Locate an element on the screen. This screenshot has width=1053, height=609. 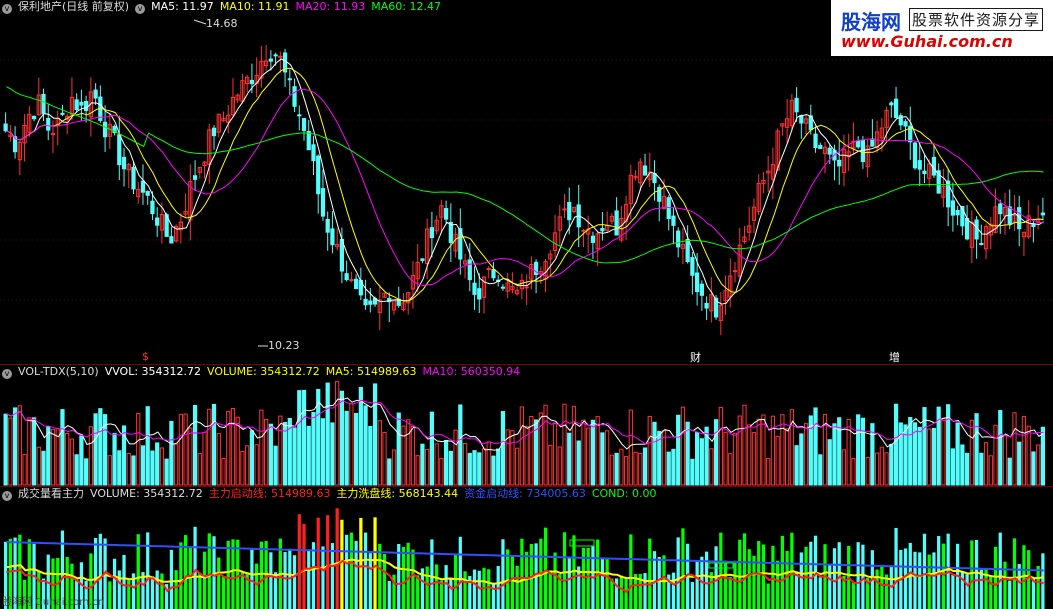
event-marker-3: 增 is located at coordinates (894, 356).